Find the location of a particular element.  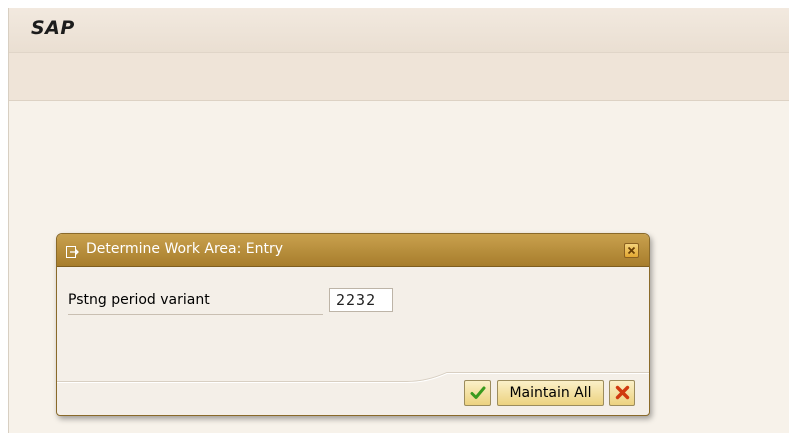

cancel-x-icon is located at coordinates (622, 392).